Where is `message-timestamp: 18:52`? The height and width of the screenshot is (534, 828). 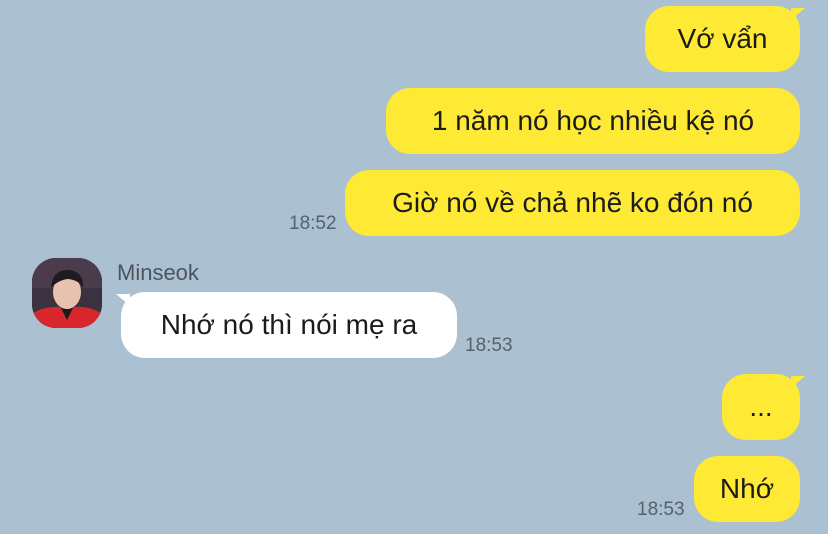 message-timestamp: 18:52 is located at coordinates (313, 223).